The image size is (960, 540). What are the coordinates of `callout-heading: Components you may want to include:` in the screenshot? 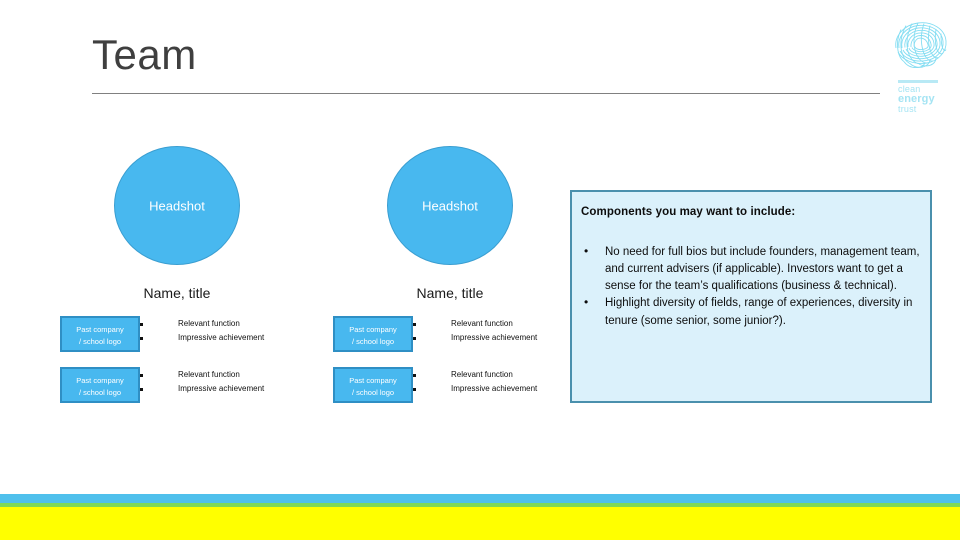 It's located at (688, 212).